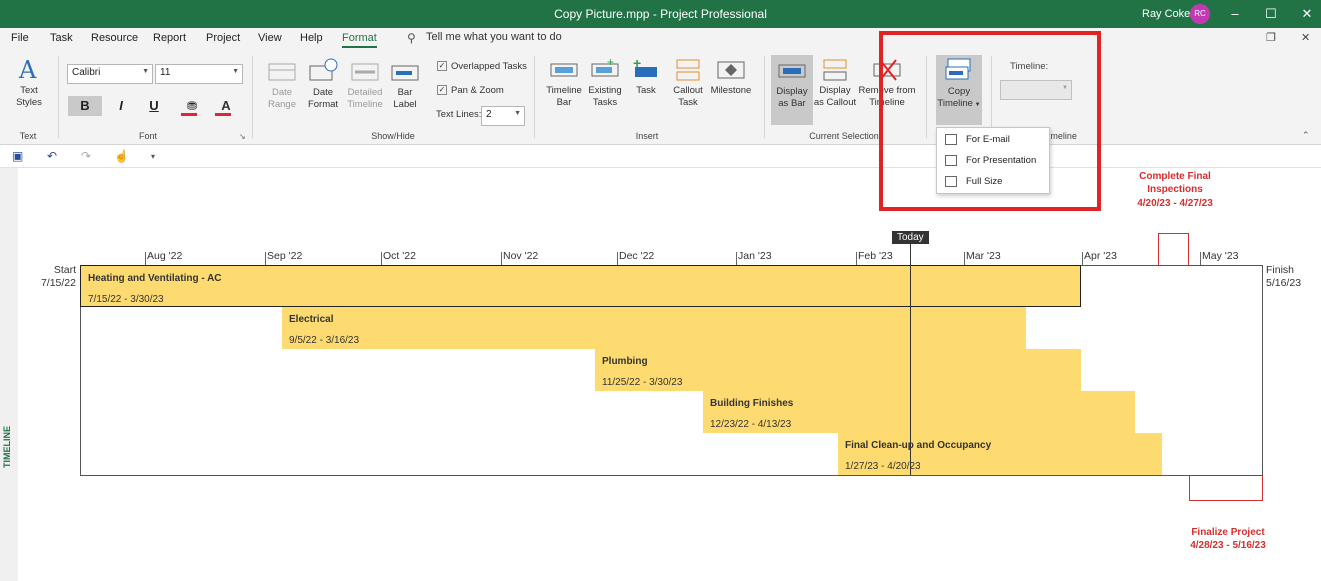  I want to click on text-lines-select: 2 ▼, so click(503, 116).